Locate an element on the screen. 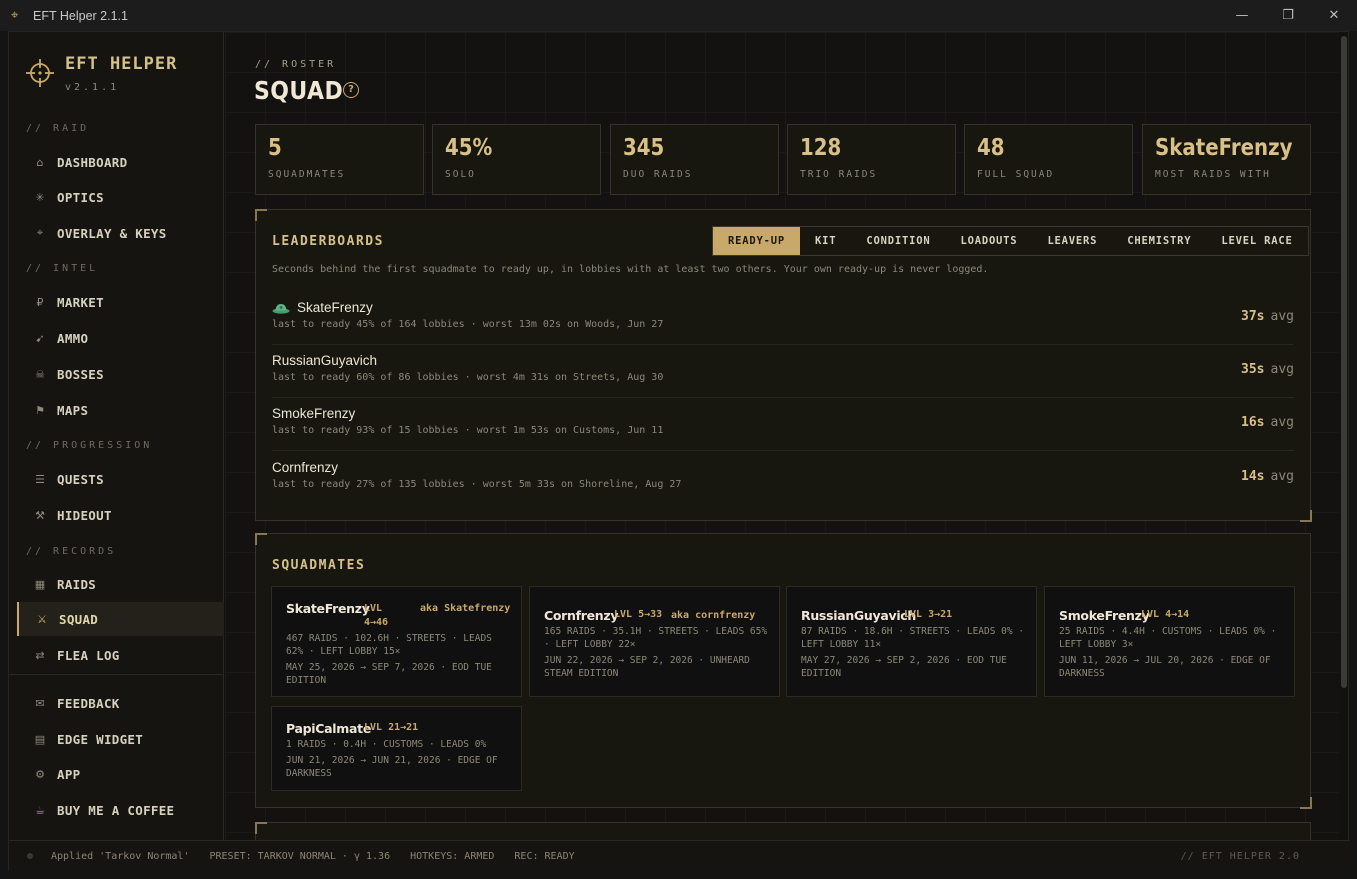 This screenshot has width=1357, height=879. nav-label: AMMO is located at coordinates (73, 338).